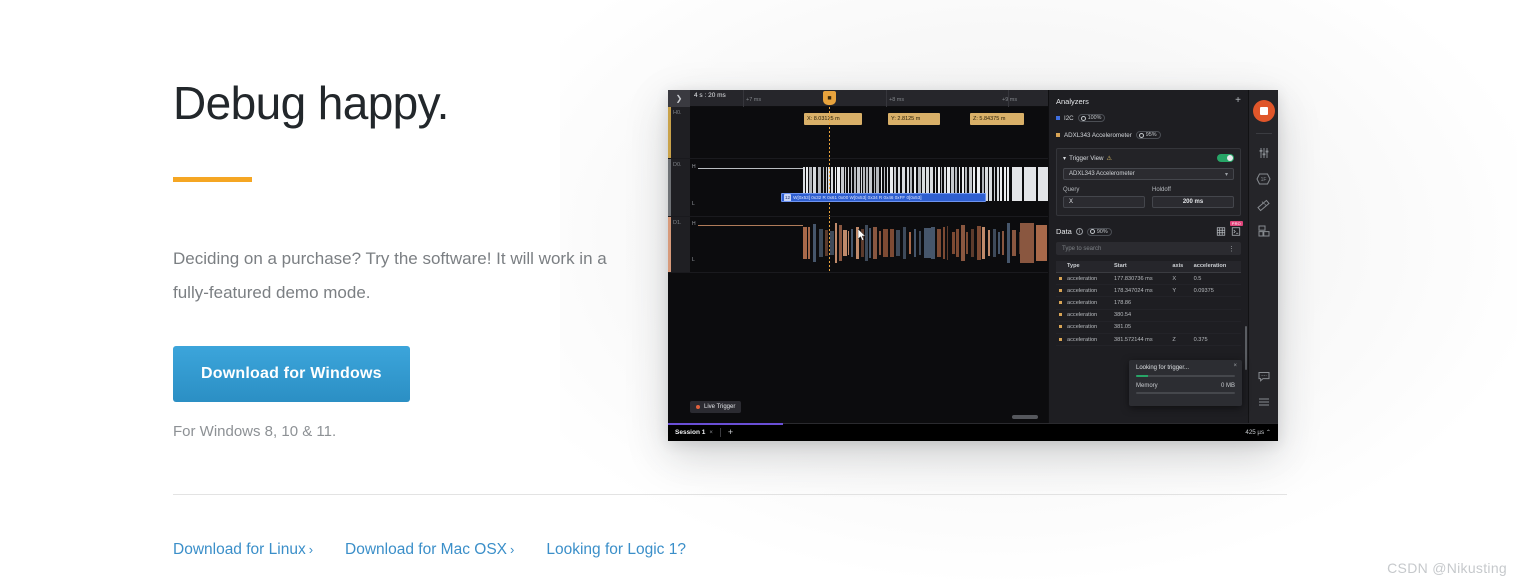 The width and height of the screenshot is (1517, 586). Describe the element at coordinates (1193, 202) in the screenshot. I see `holdoff-input: 200 ms` at that location.